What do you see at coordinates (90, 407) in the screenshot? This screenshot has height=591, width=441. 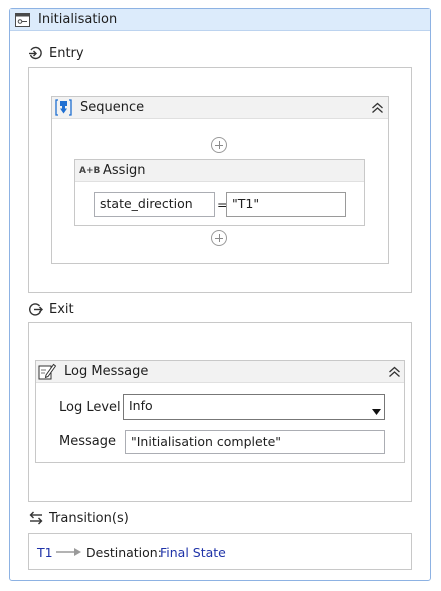 I see `log-level-label: Log Level` at bounding box center [90, 407].